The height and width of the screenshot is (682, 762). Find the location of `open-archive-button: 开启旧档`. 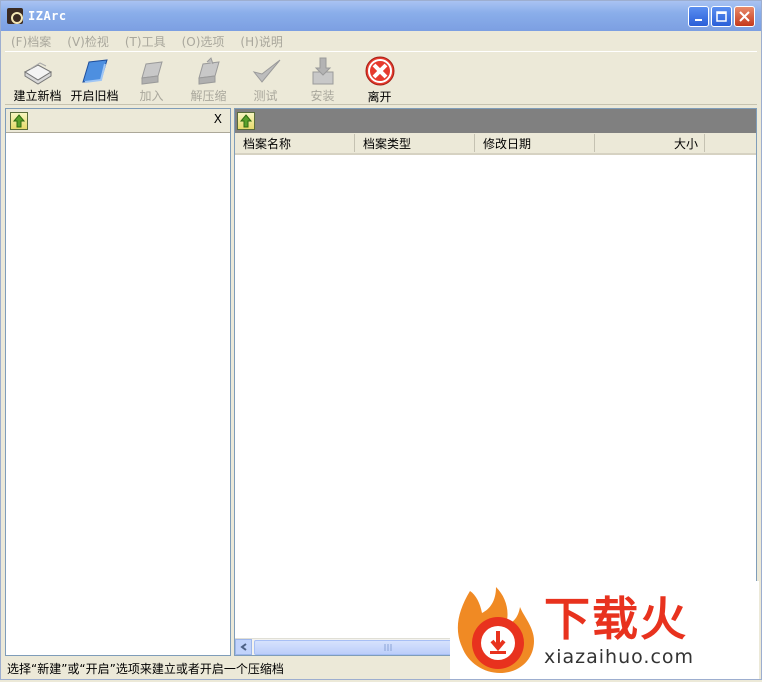

open-archive-button: 开启旧档 is located at coordinates (94, 78).